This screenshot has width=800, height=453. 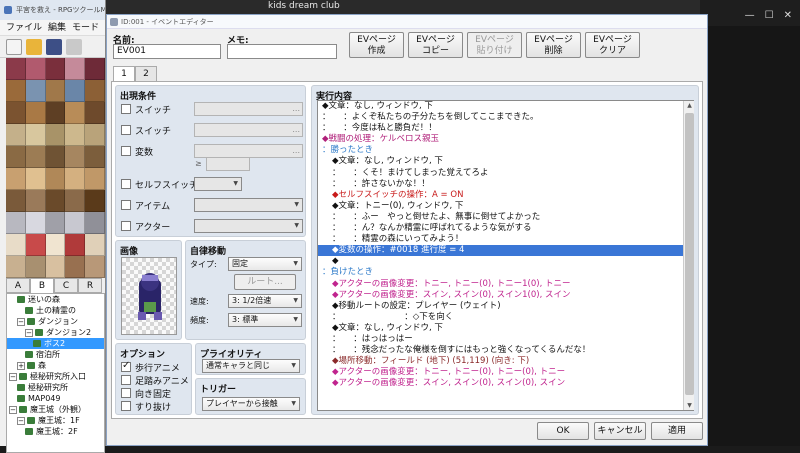 I want to click on option-item: すり抜け, so click(x=146, y=406).